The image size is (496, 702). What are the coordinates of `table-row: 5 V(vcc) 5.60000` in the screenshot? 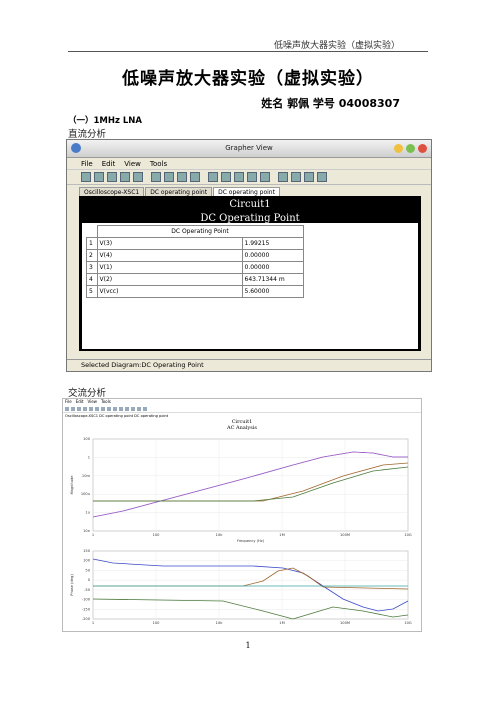 It's located at (195, 291).